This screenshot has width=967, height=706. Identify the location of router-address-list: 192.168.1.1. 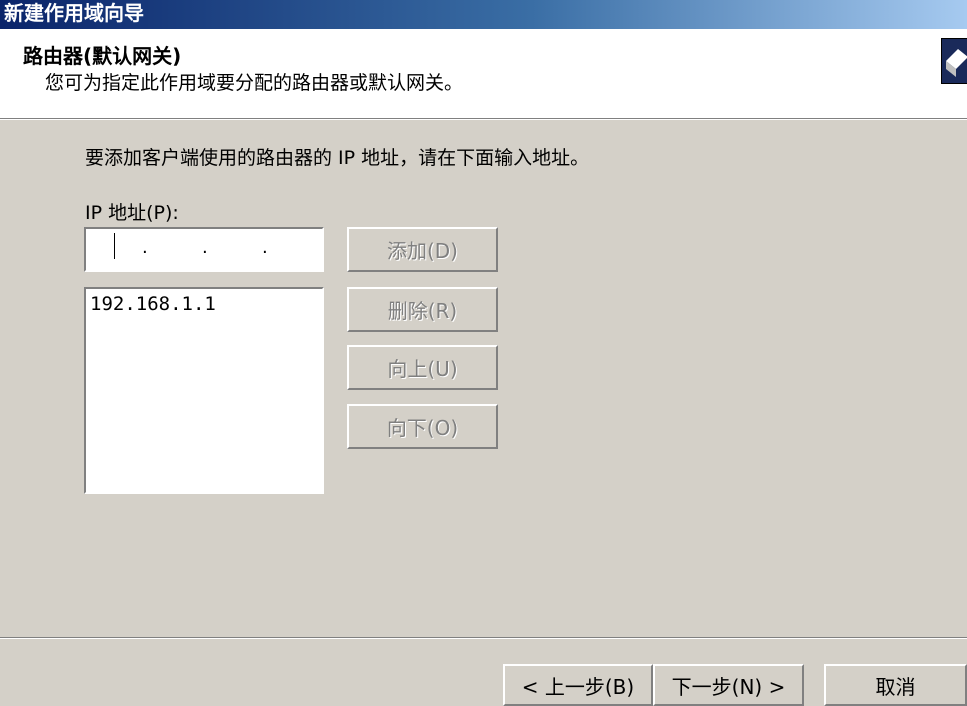
(204, 390).